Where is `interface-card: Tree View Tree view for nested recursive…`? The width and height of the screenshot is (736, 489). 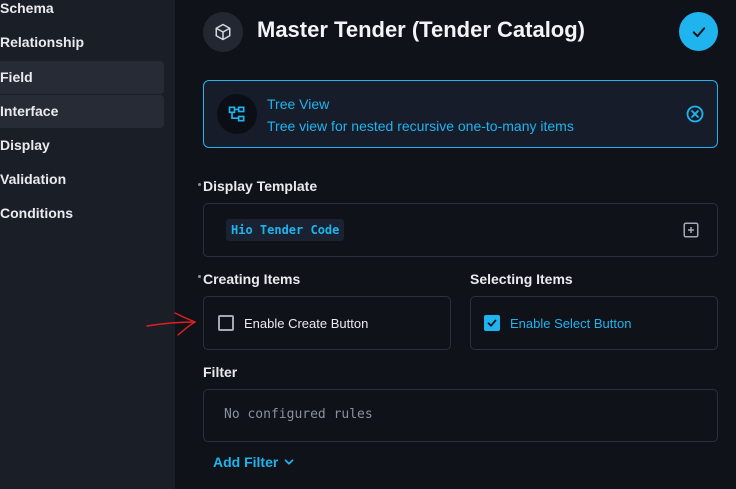 interface-card: Tree View Tree view for nested recursive… is located at coordinates (460, 114).